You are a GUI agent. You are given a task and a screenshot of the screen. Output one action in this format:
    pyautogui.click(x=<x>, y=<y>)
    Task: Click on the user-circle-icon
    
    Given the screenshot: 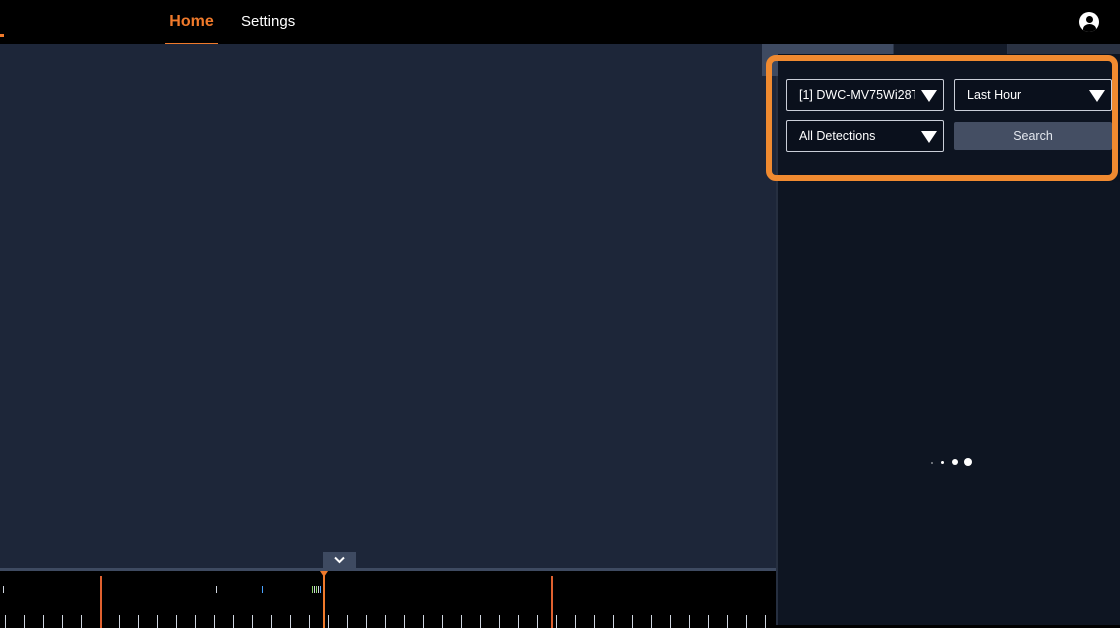 What is the action you would take?
    pyautogui.click(x=1089, y=22)
    